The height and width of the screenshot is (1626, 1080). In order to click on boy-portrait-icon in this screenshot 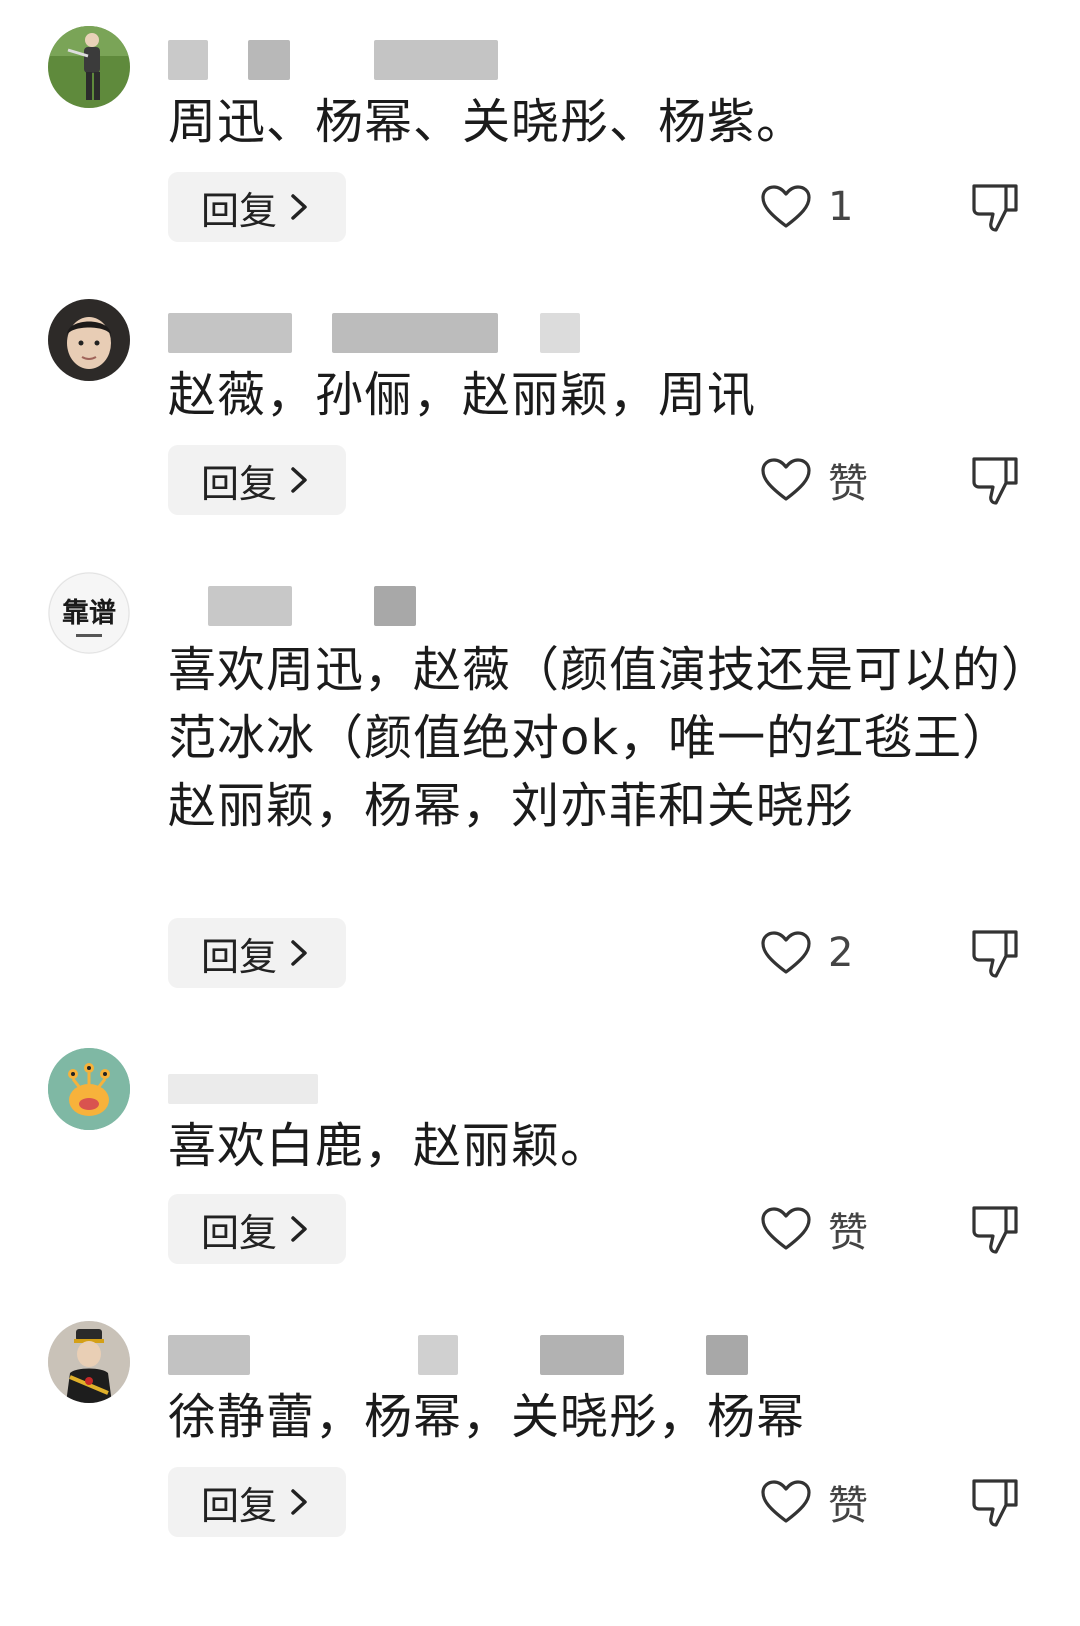, I will do `click(89, 340)`.